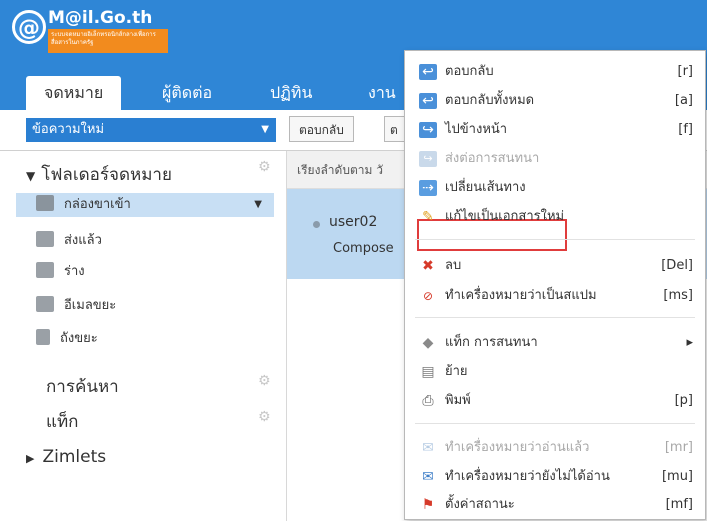  Describe the element at coordinates (45, 270) in the screenshot. I see `drafts-icon` at that location.